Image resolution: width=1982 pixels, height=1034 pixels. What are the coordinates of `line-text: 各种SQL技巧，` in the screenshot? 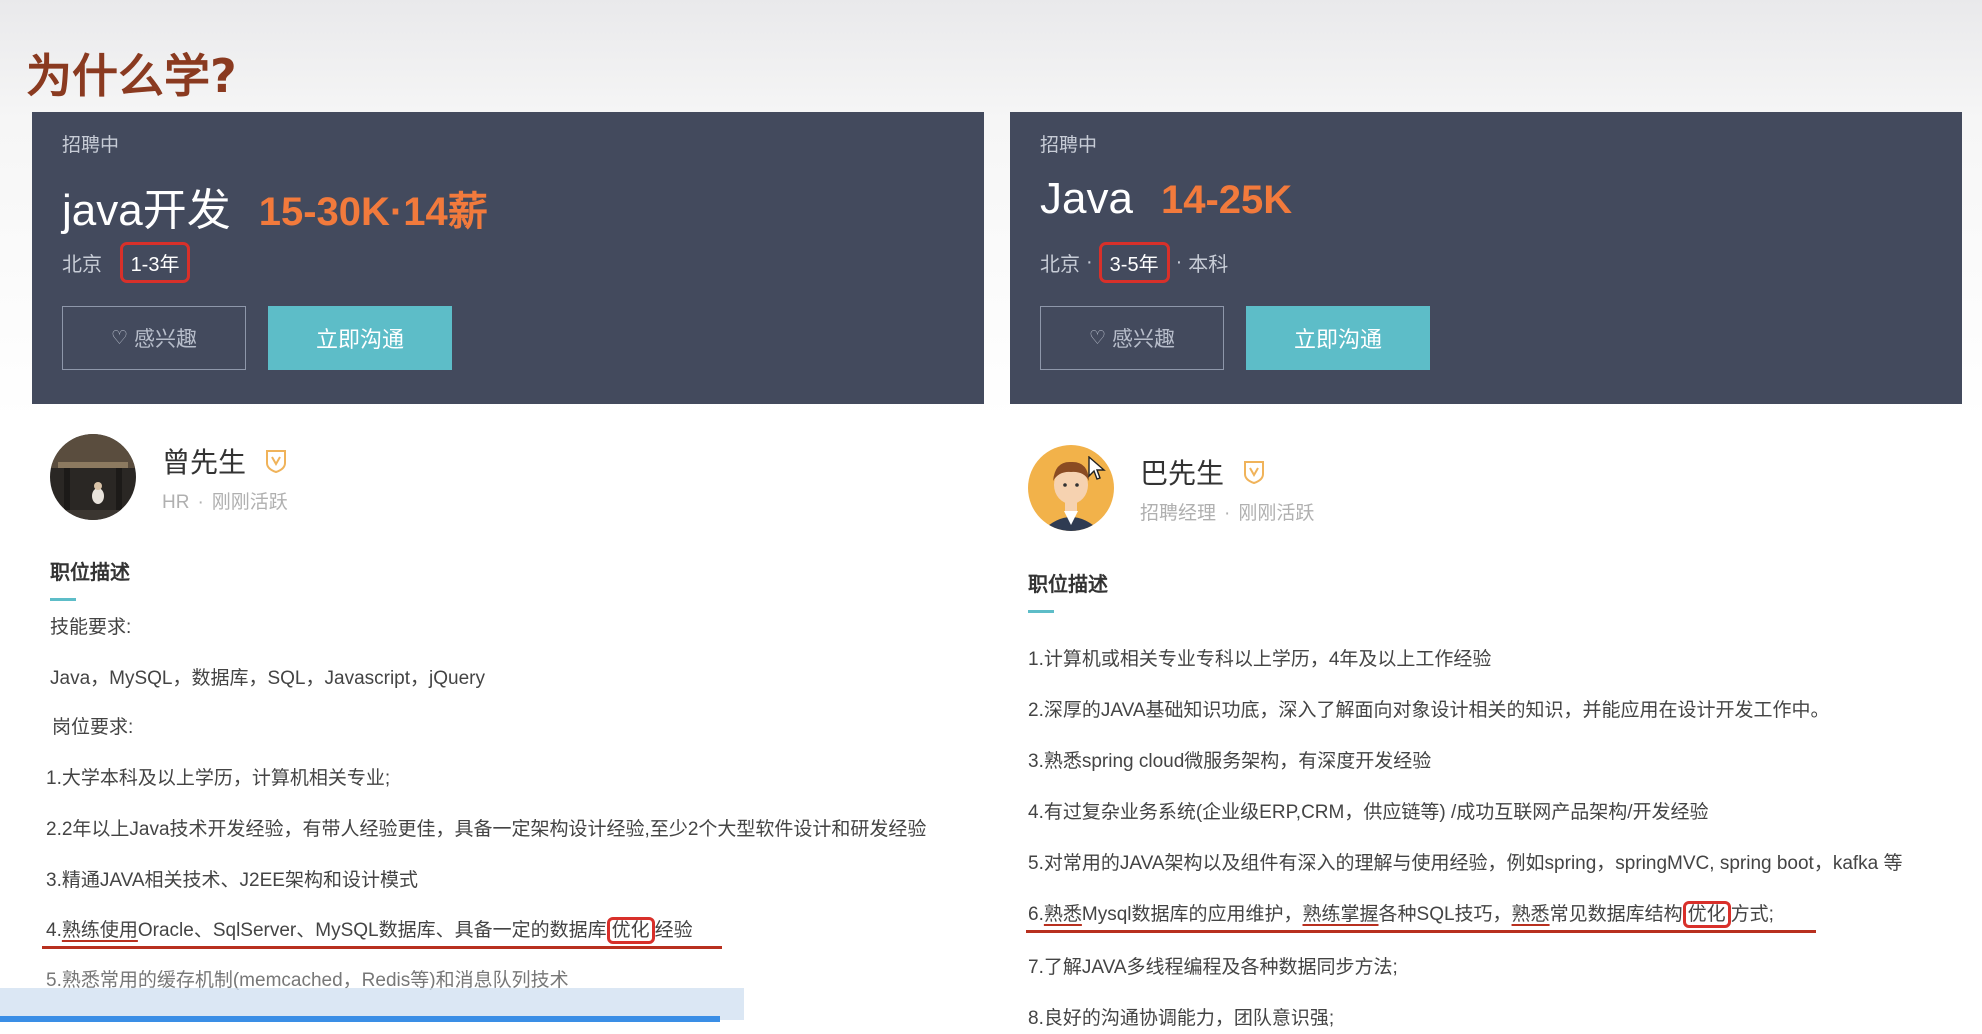 It's located at (1445, 914).